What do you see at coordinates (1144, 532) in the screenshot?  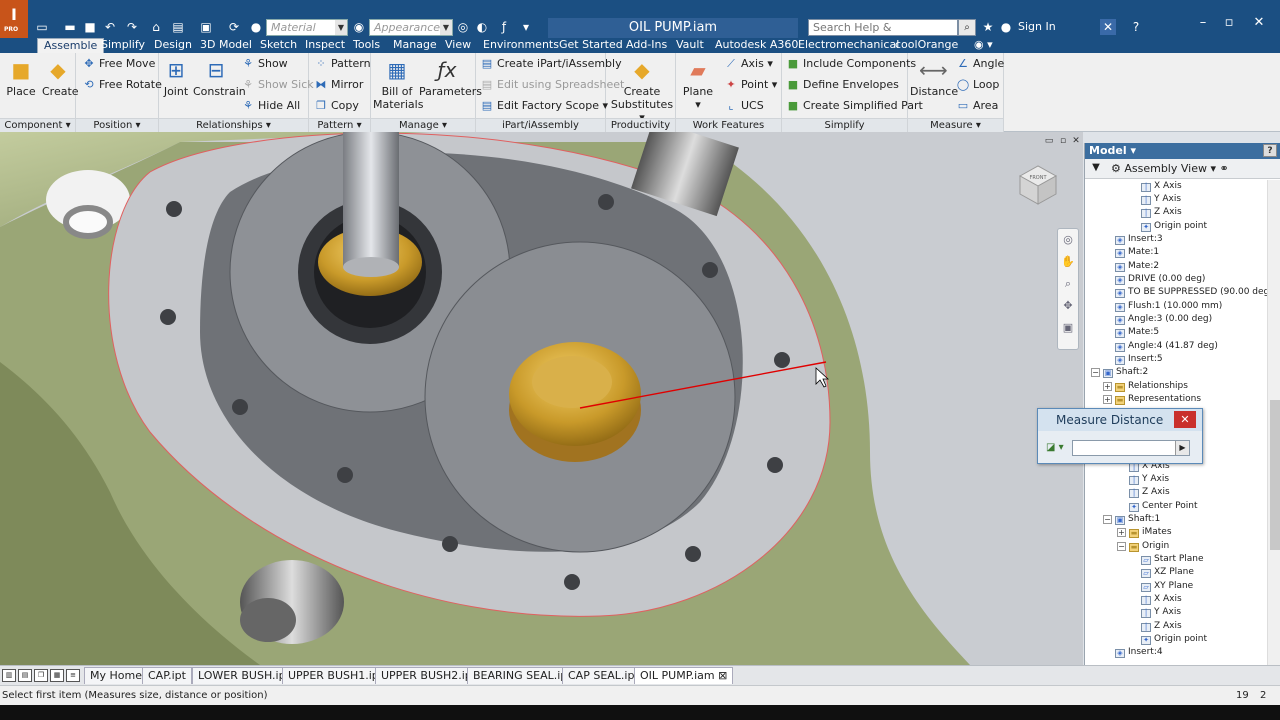 I see `browser-node: + ▬ iMates` at bounding box center [1144, 532].